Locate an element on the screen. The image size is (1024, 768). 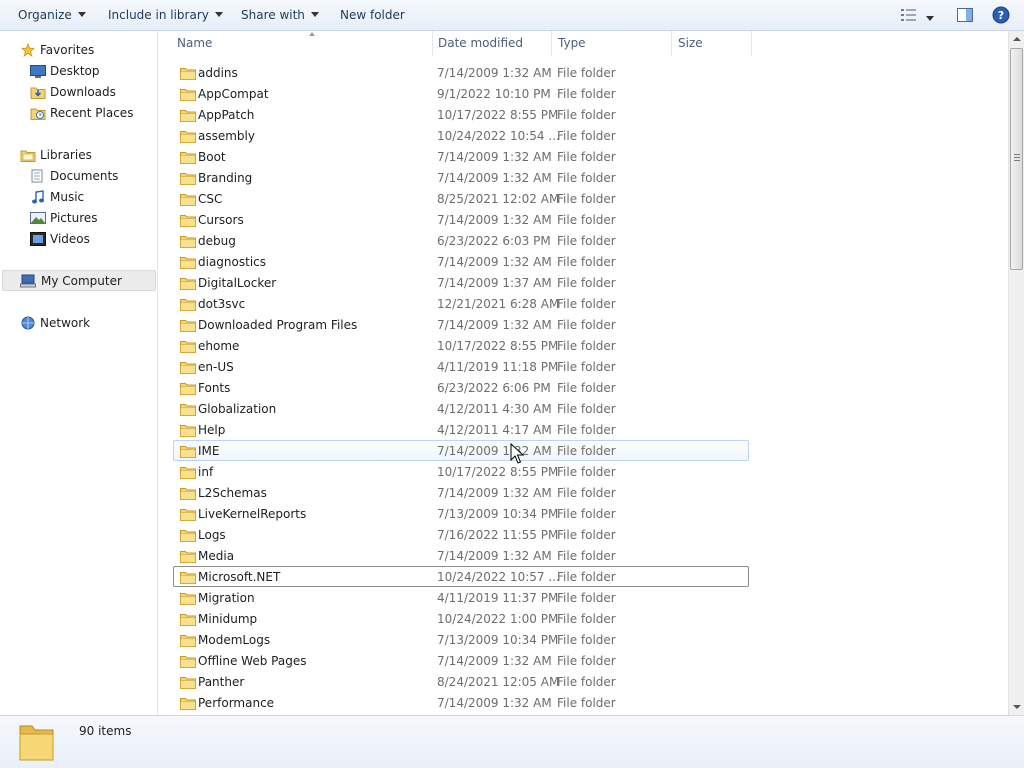
scroll-up-arrow-icon is located at coordinates (1017, 39).